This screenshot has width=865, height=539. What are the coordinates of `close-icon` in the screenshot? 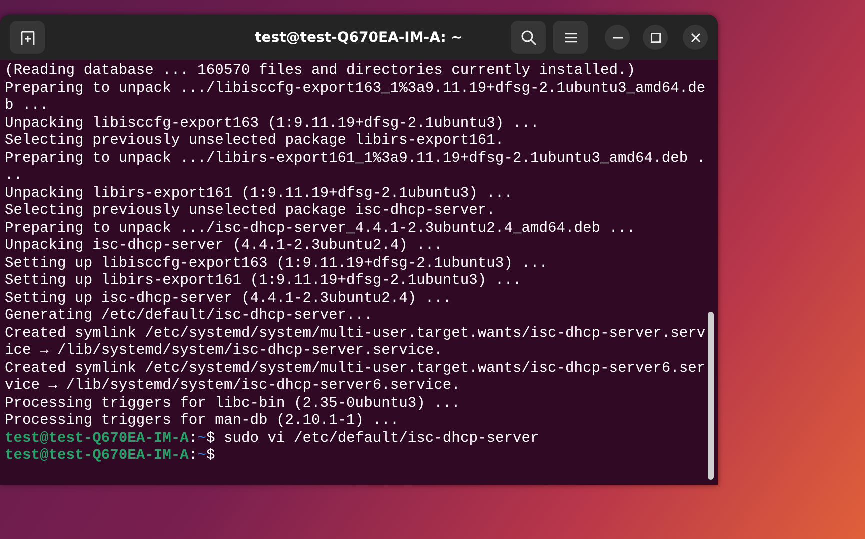 It's located at (695, 37).